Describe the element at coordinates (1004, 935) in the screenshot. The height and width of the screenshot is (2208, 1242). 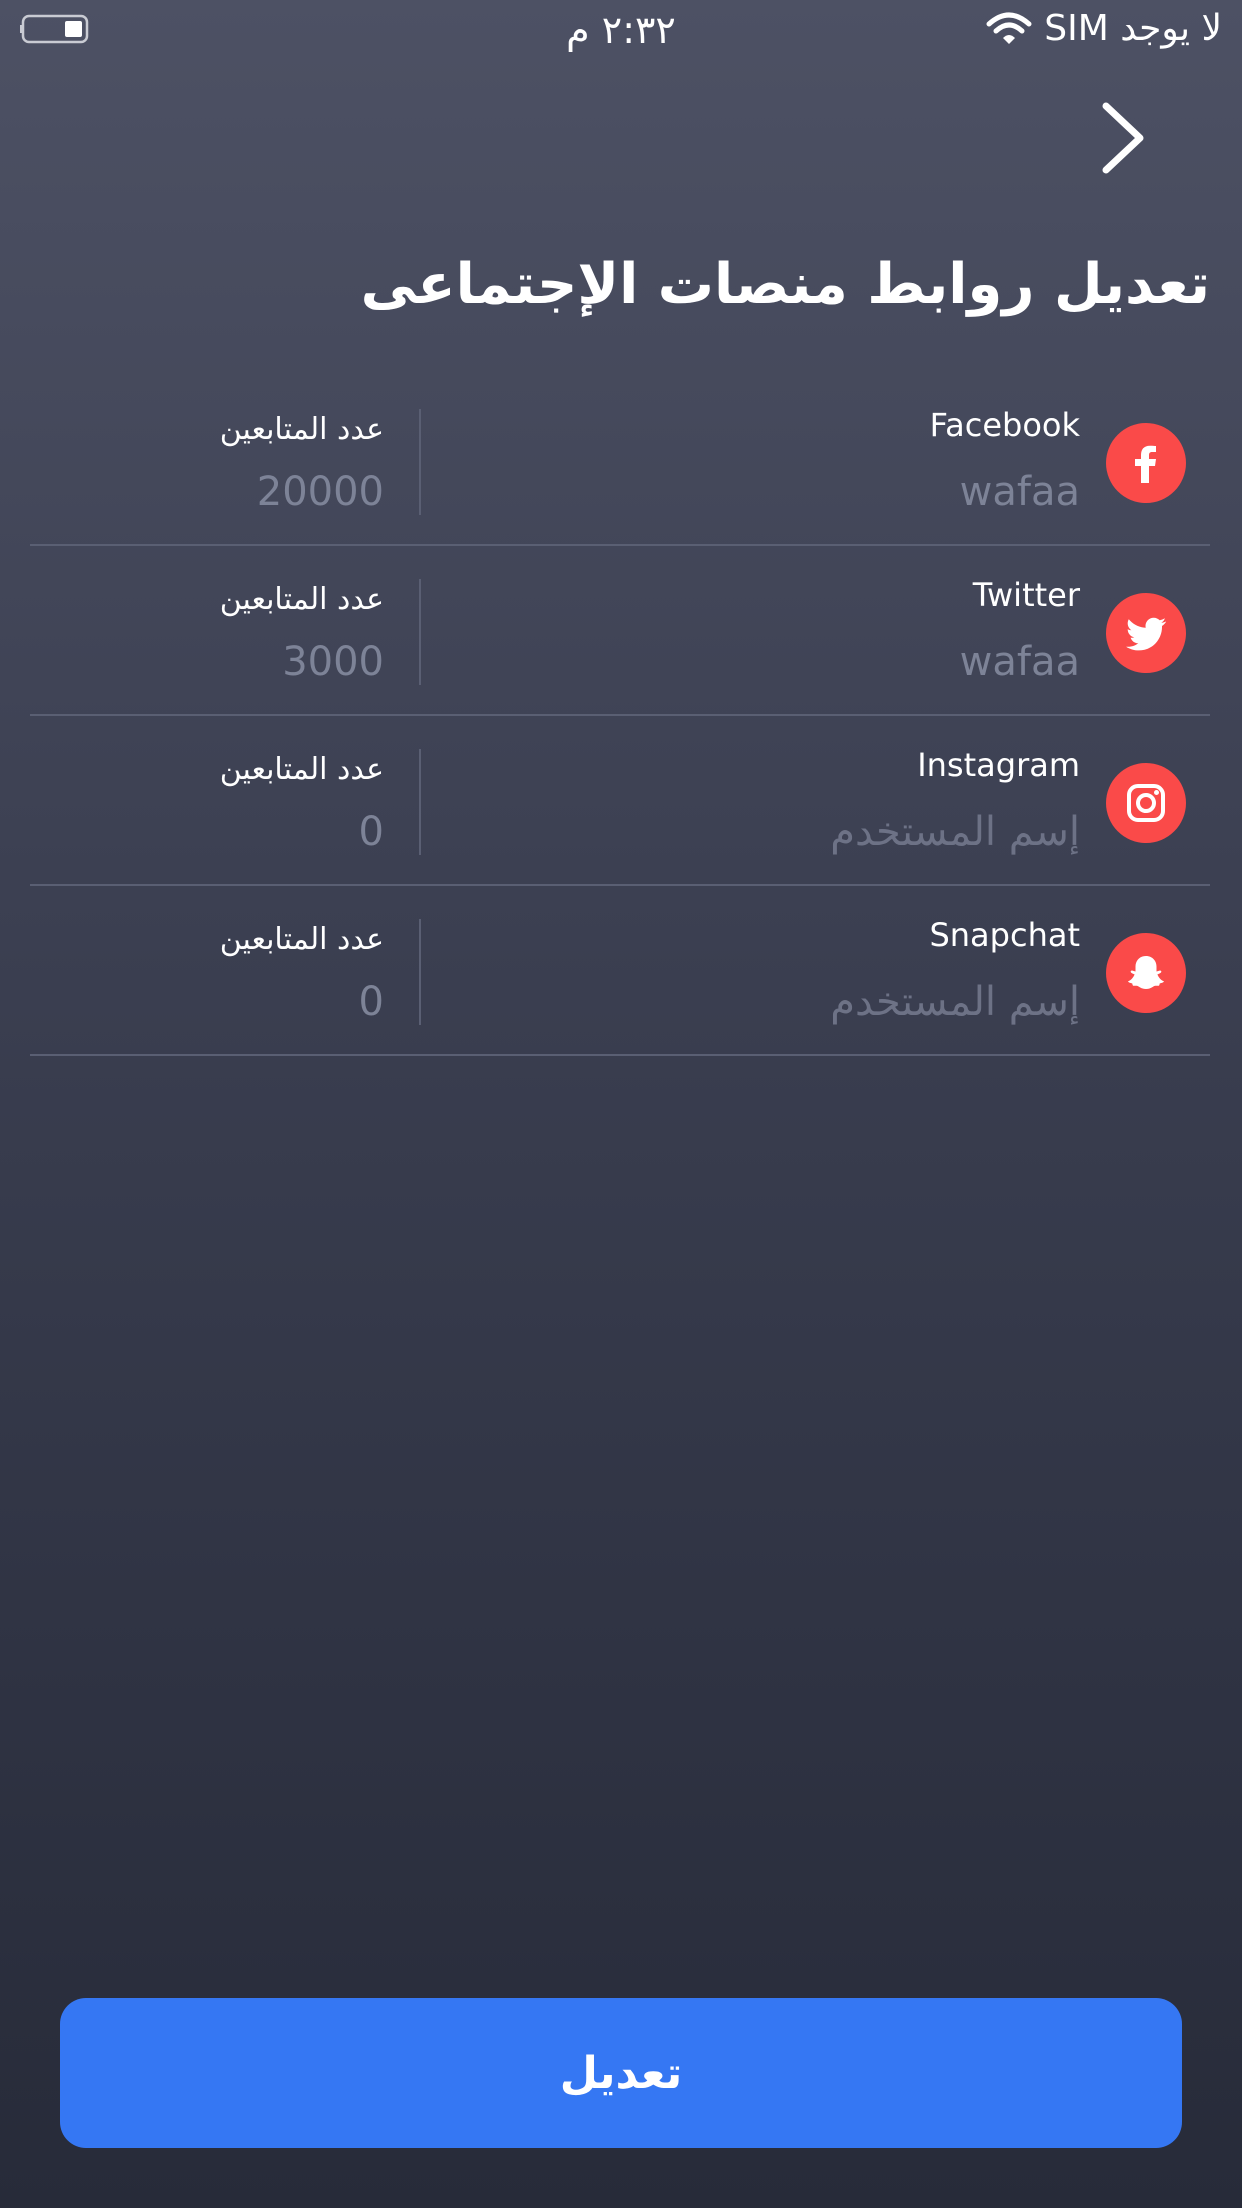
I see `platform-name: Snapchat` at that location.